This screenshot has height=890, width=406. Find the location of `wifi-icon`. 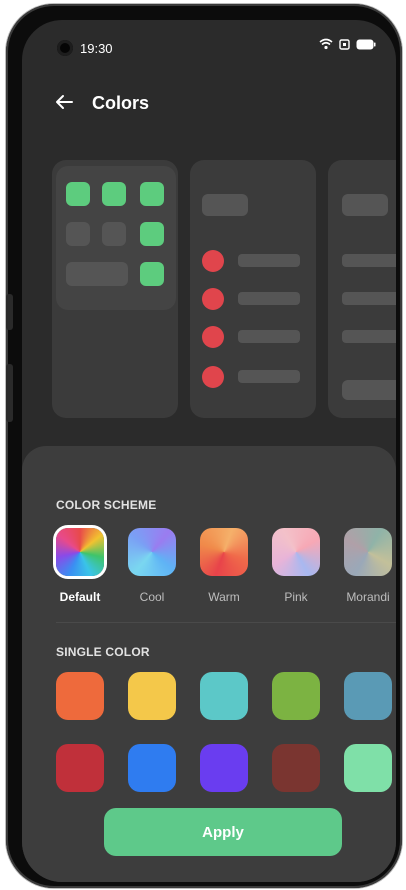

wifi-icon is located at coordinates (326, 44).